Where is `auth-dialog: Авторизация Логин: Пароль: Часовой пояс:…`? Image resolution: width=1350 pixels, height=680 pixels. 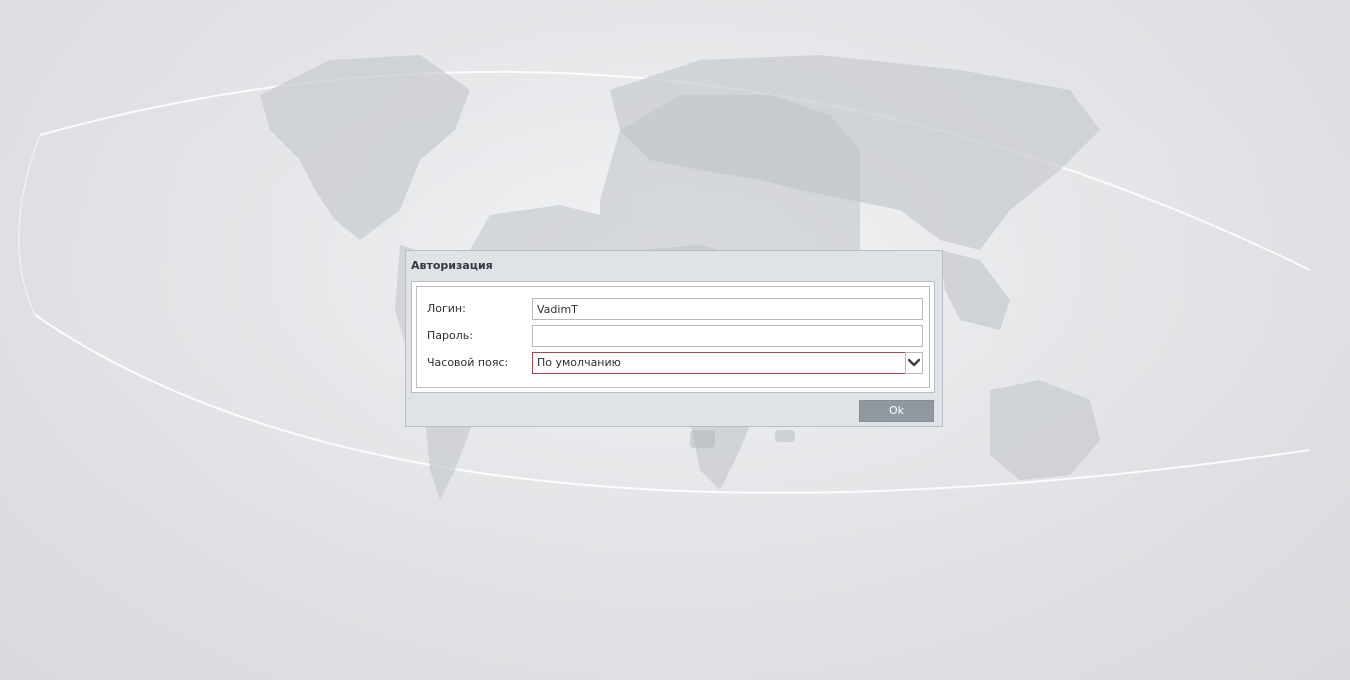
auth-dialog: Авторизация Логин: Пароль: Часовой пояс:… is located at coordinates (674, 338).